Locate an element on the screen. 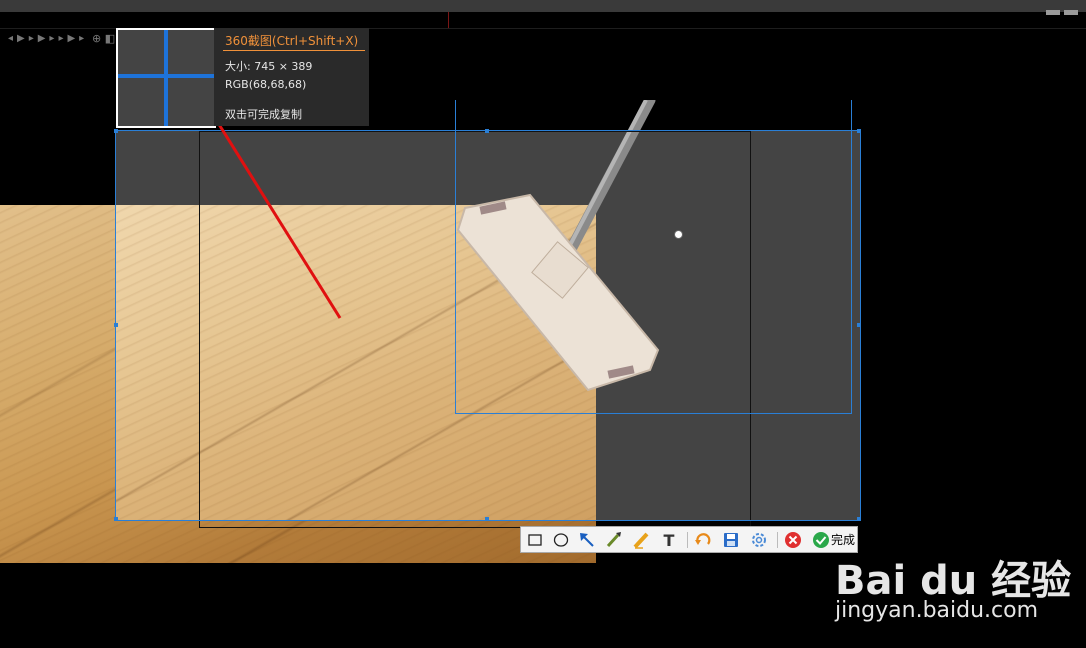 This screenshot has width=1086, height=648. highlighter-tool-icon is located at coordinates (641, 540).